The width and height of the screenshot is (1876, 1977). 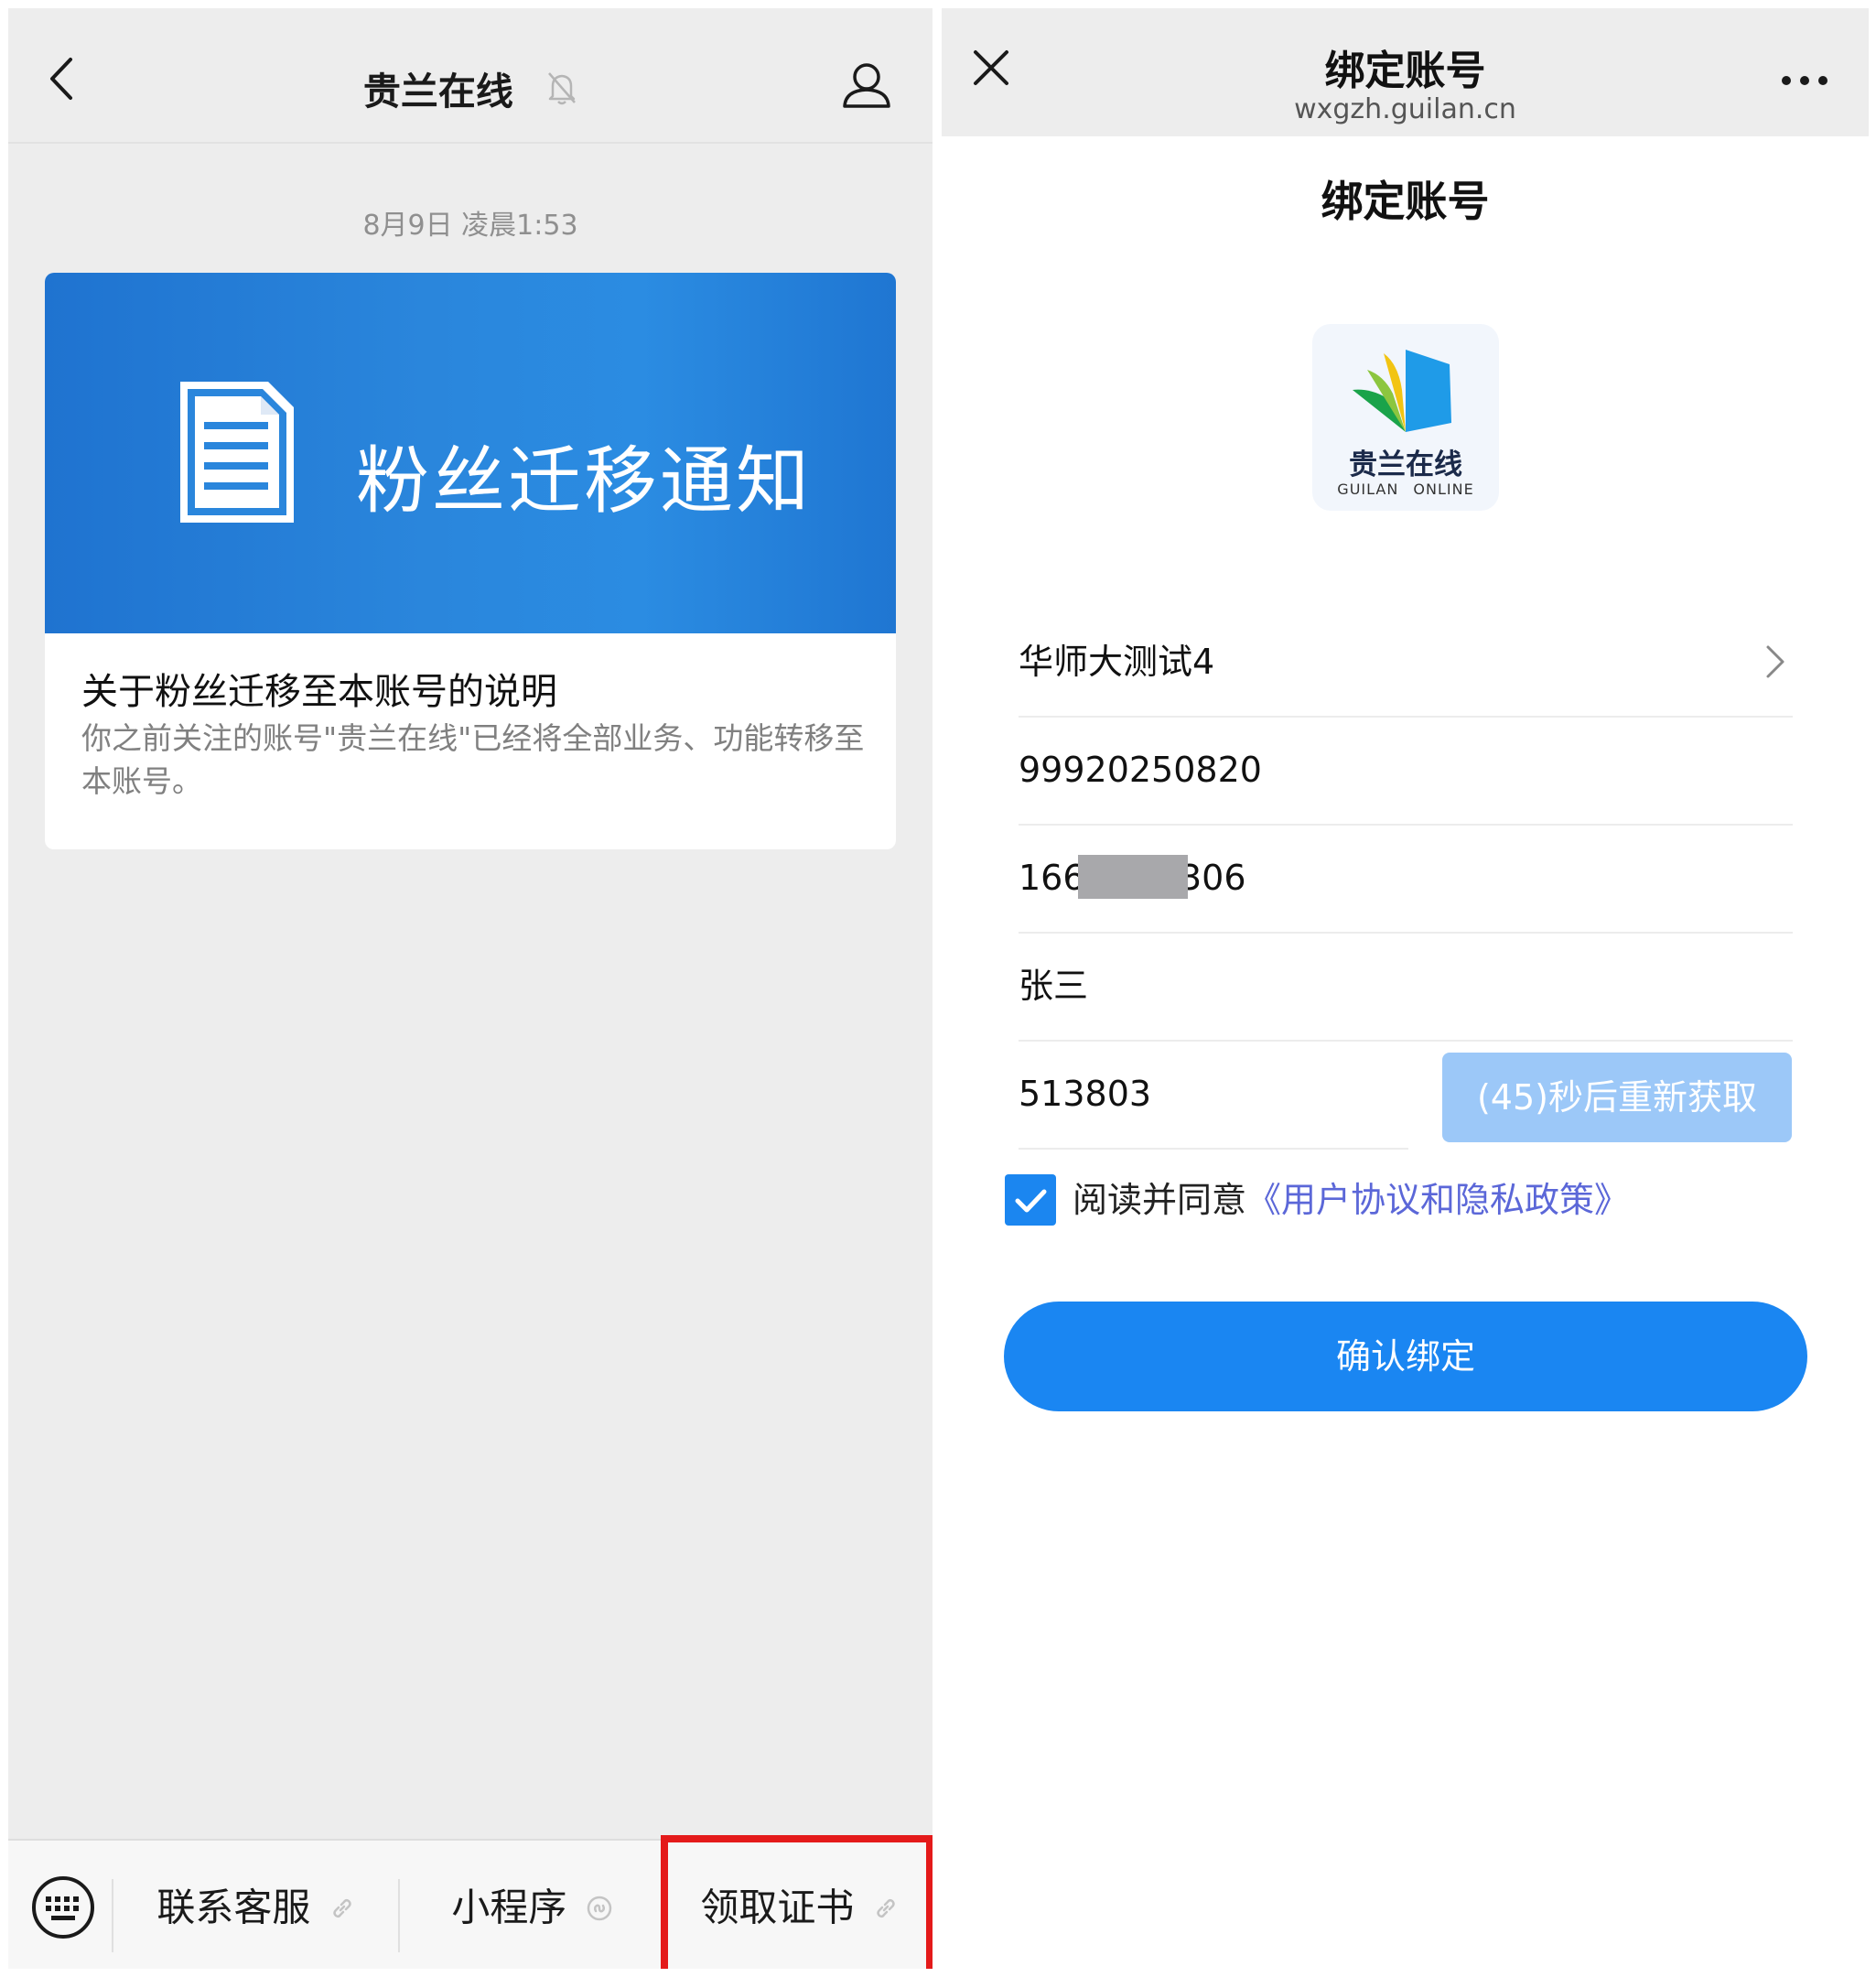 I want to click on phone-field: 166 306, so click(x=1406, y=879).